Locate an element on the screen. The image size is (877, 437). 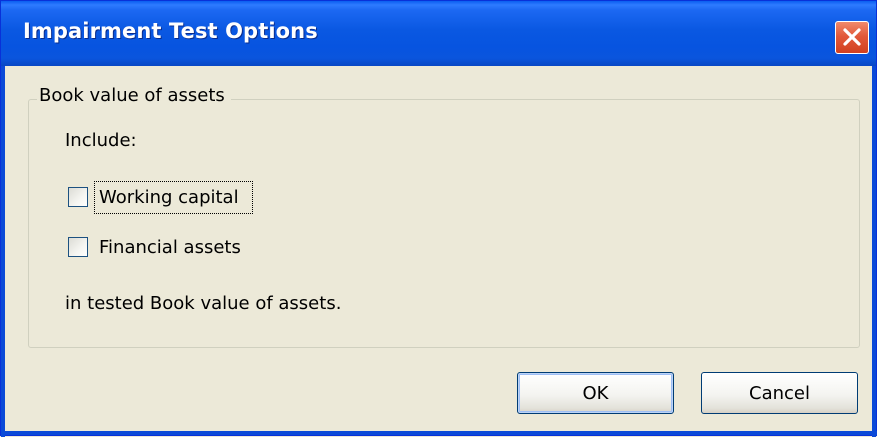
window-border-right is located at coordinates (874, 251).